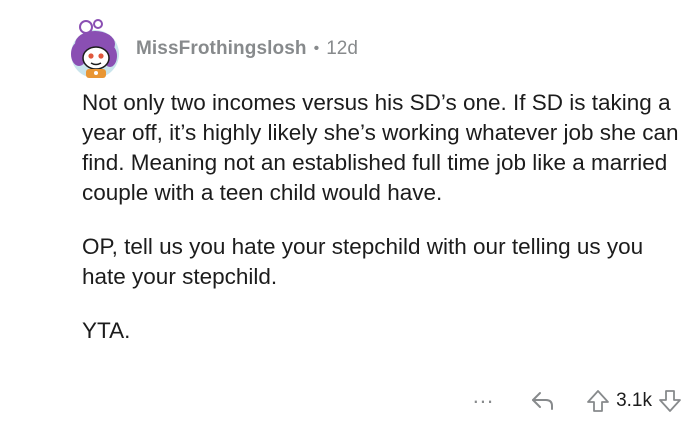 This screenshot has height=426, width=700. I want to click on avatar-image, so click(95, 48).